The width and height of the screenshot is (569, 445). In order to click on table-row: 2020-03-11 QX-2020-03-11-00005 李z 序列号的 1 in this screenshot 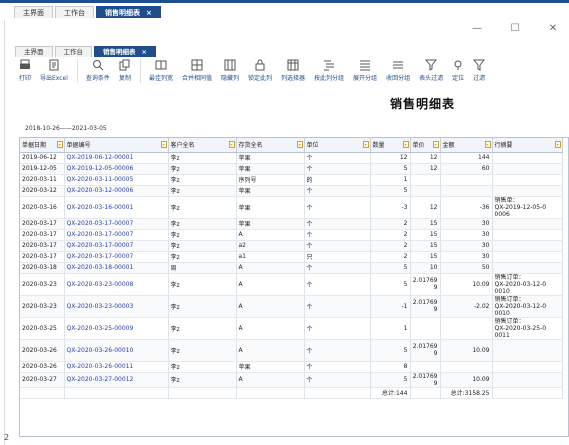, I will do `click(291, 180)`.